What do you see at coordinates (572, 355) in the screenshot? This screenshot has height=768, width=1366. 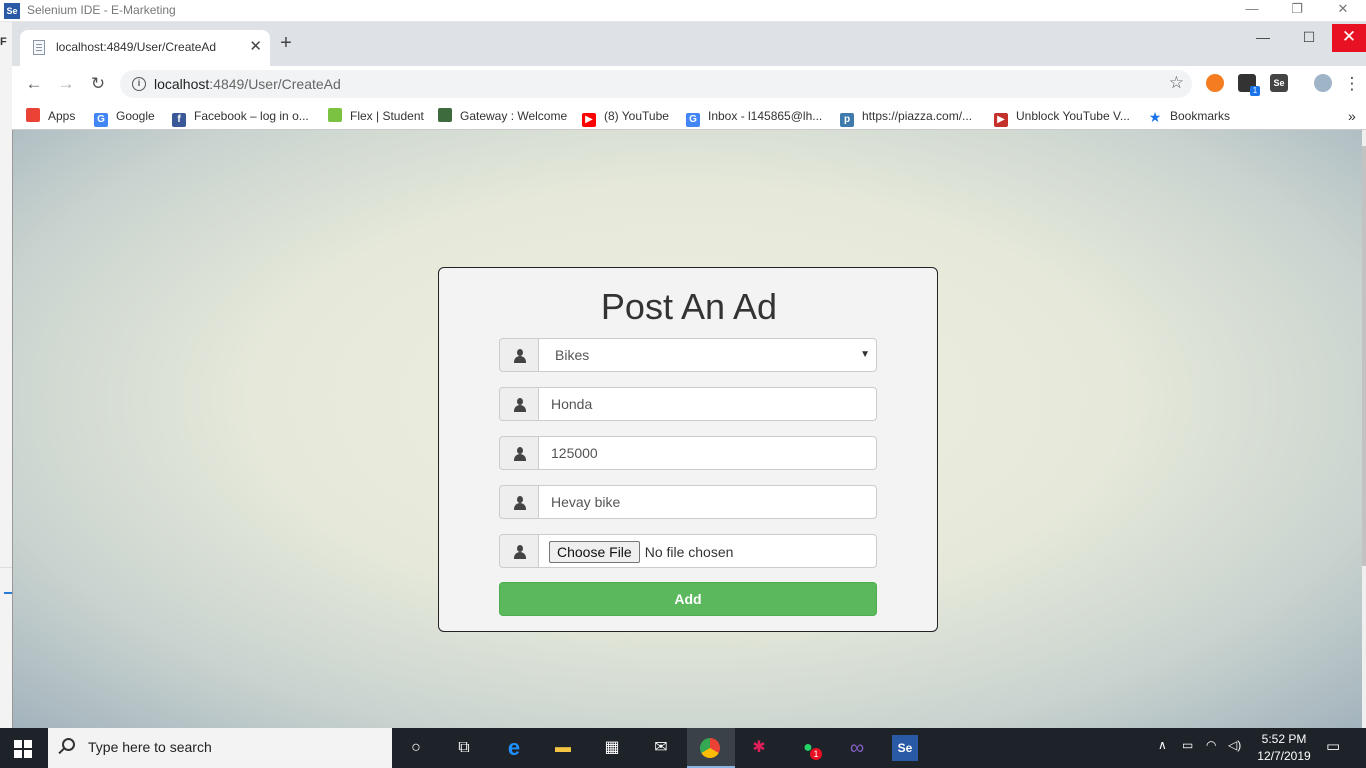 I see `category-value: Bikes` at bounding box center [572, 355].